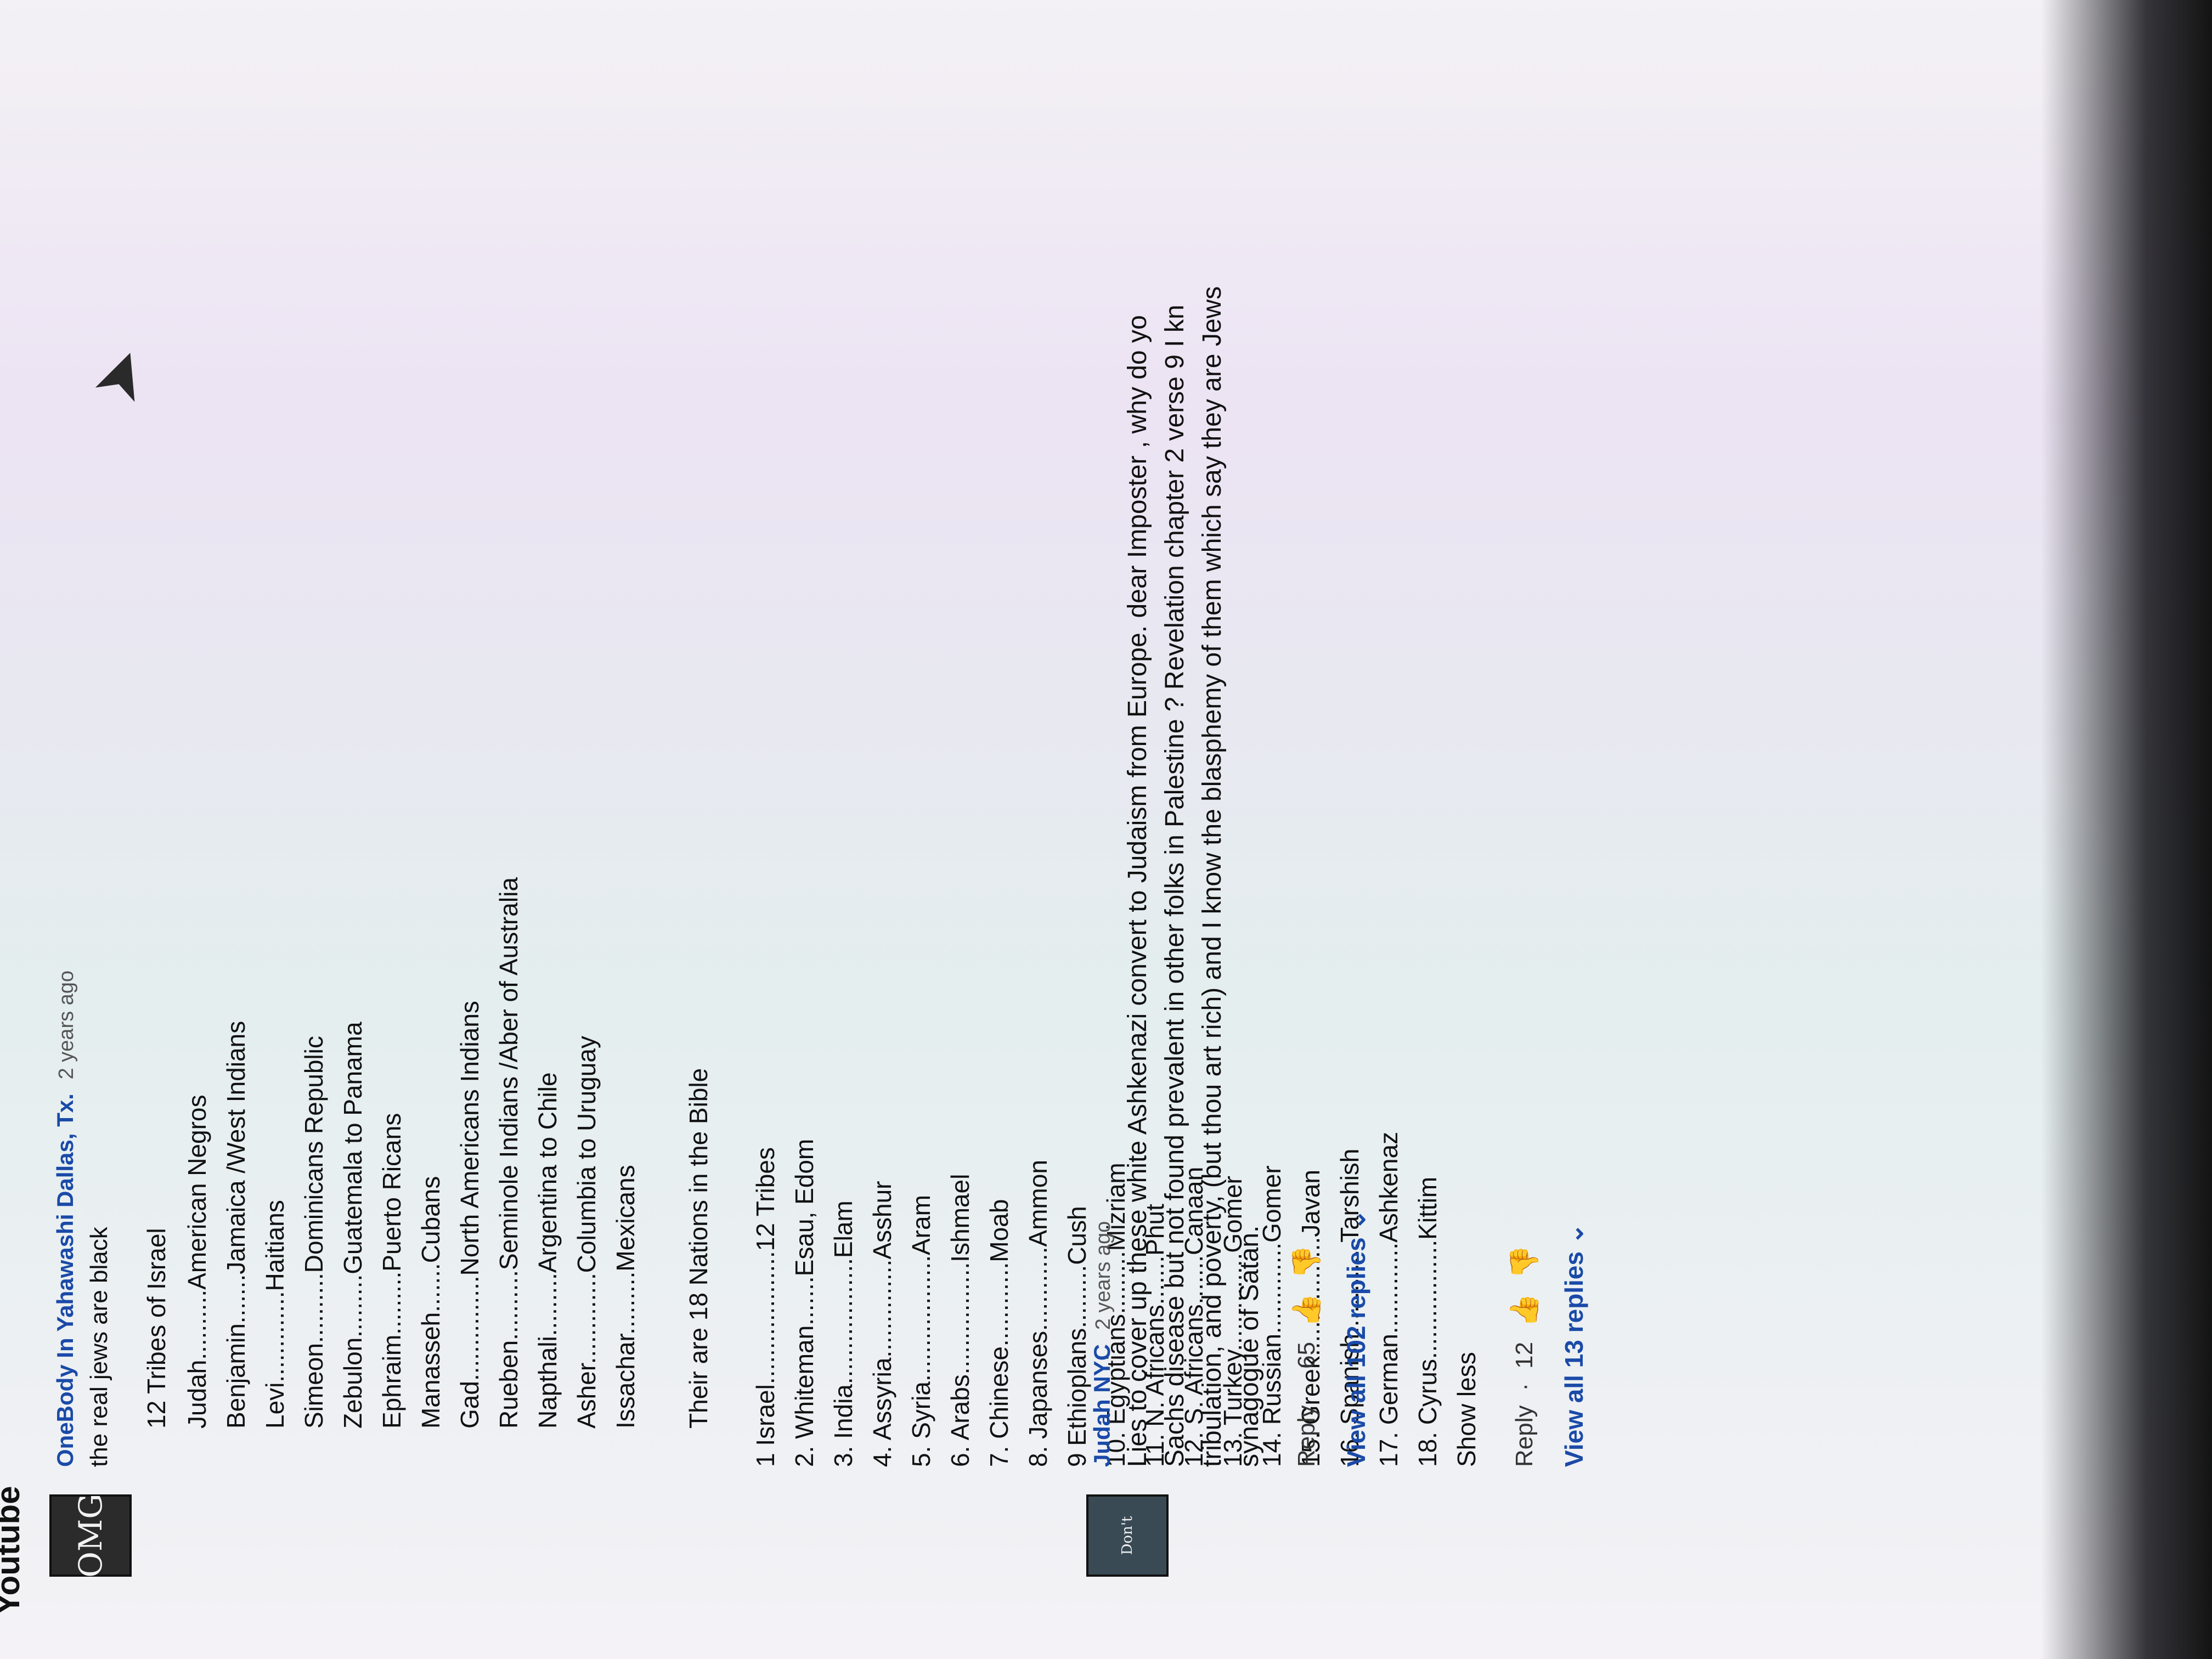 The image size is (2212, 1659). I want to click on comment-actions: Reply · 12 👍 👎, so click(1524, 750).